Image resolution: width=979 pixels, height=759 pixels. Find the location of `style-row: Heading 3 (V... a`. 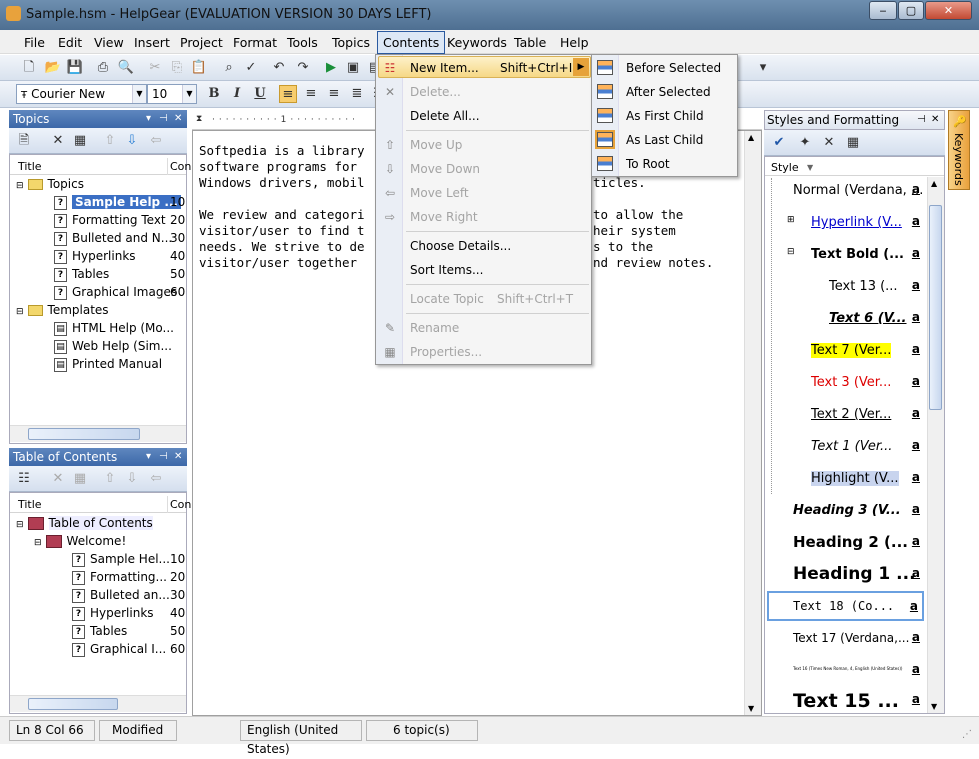

style-row: Heading 3 (V... a is located at coordinates (847, 511).